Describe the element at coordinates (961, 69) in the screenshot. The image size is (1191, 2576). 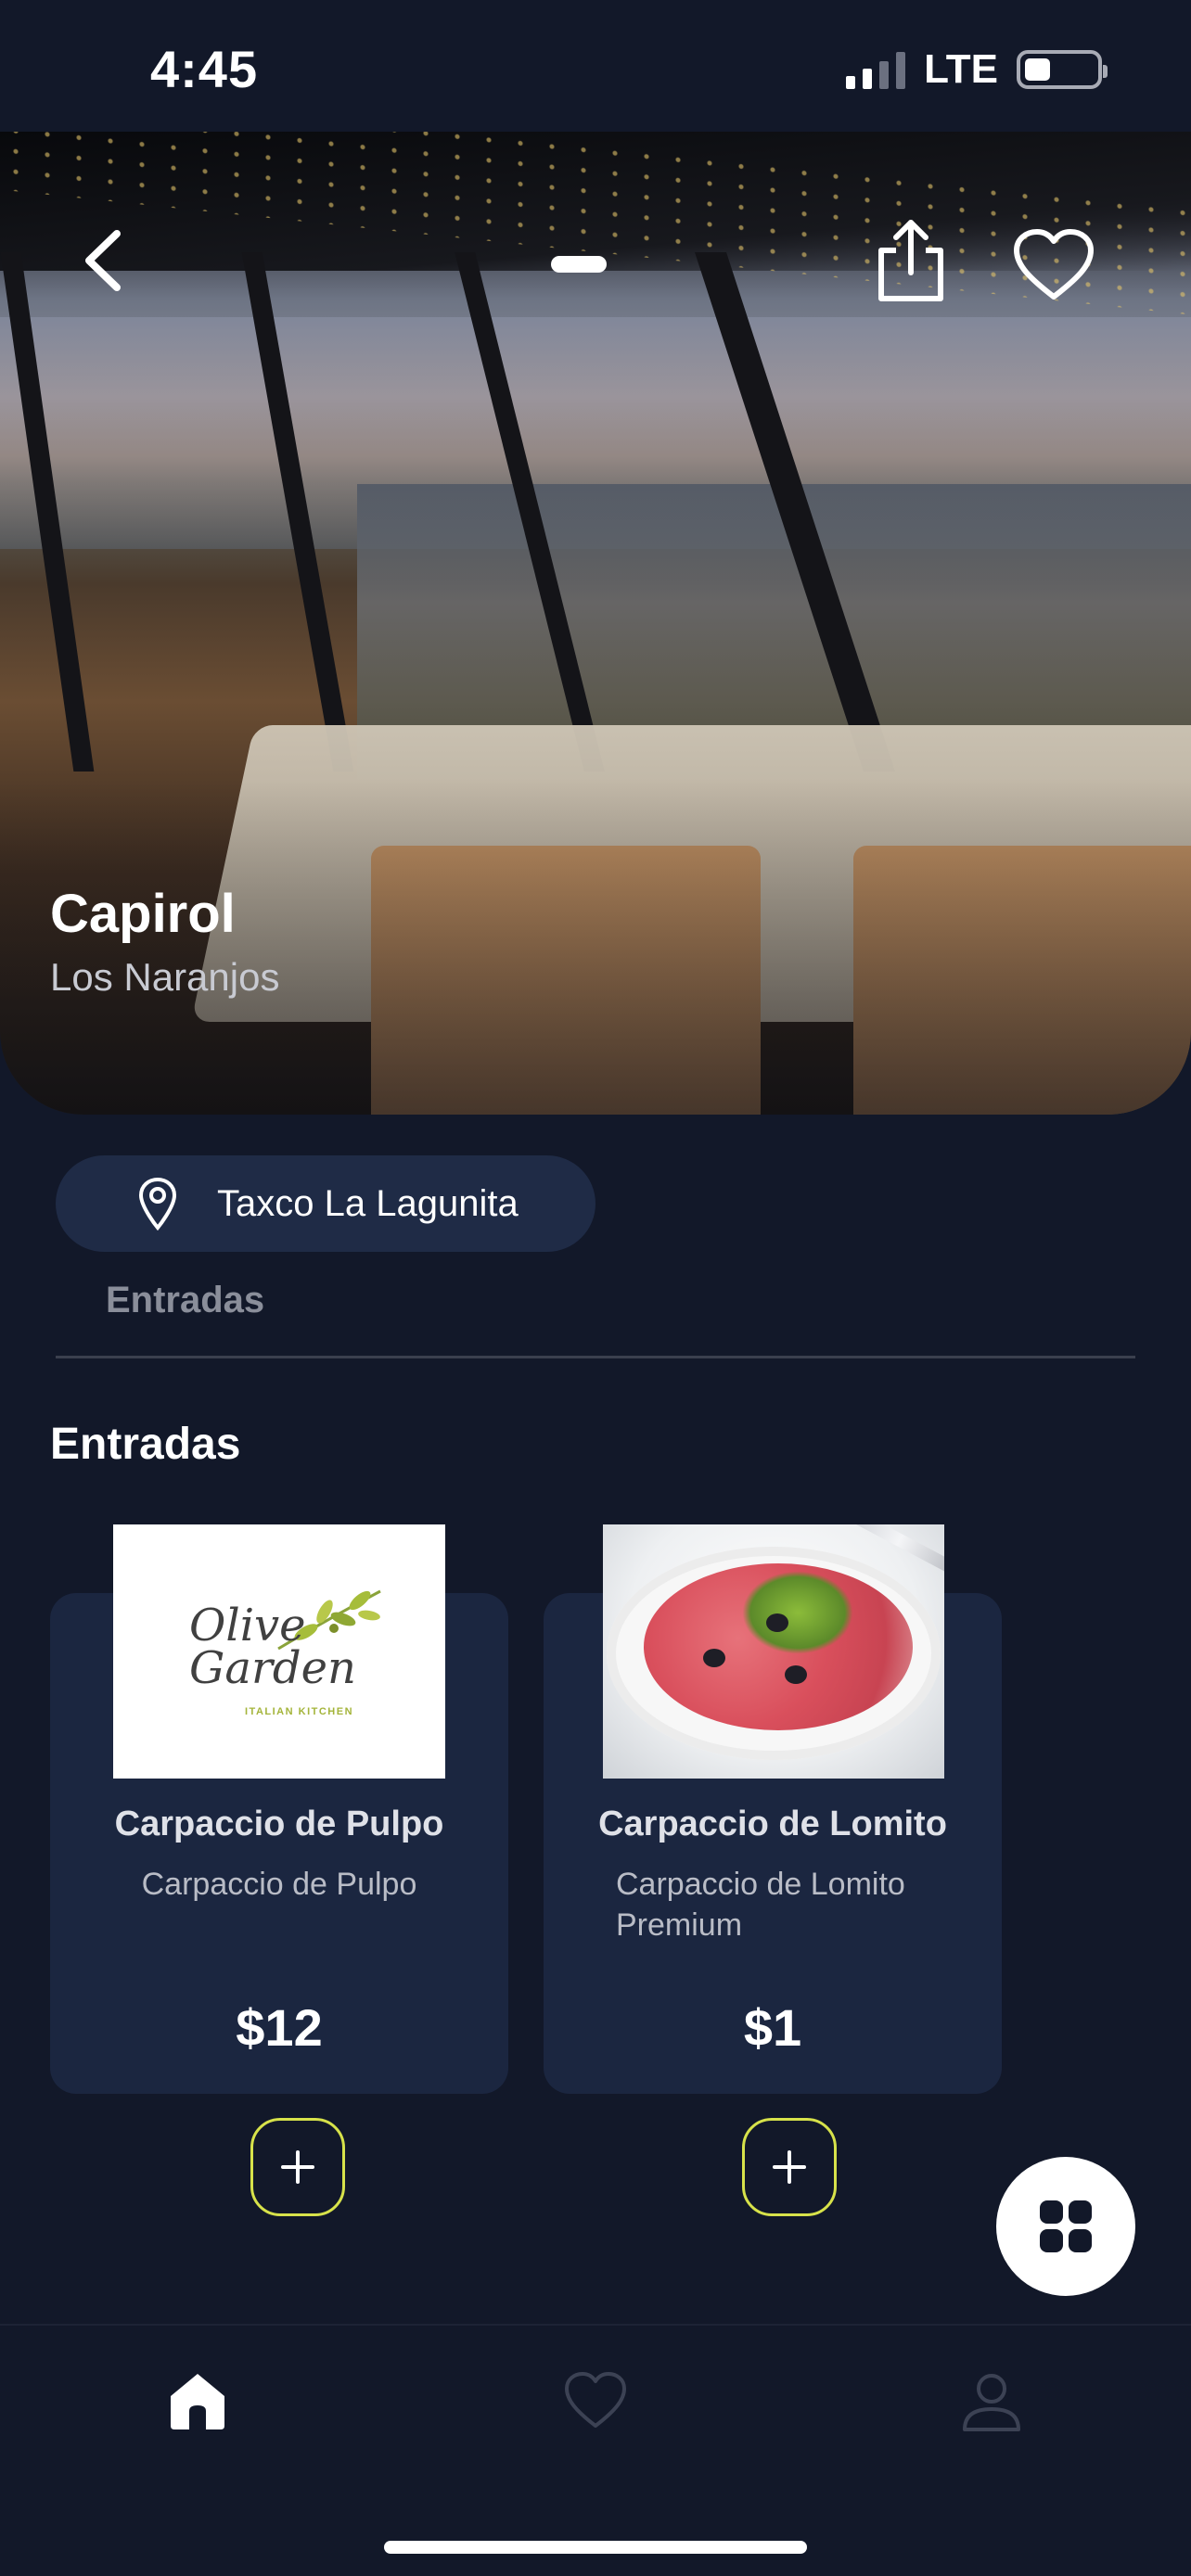
I see `network-label: LTE` at that location.